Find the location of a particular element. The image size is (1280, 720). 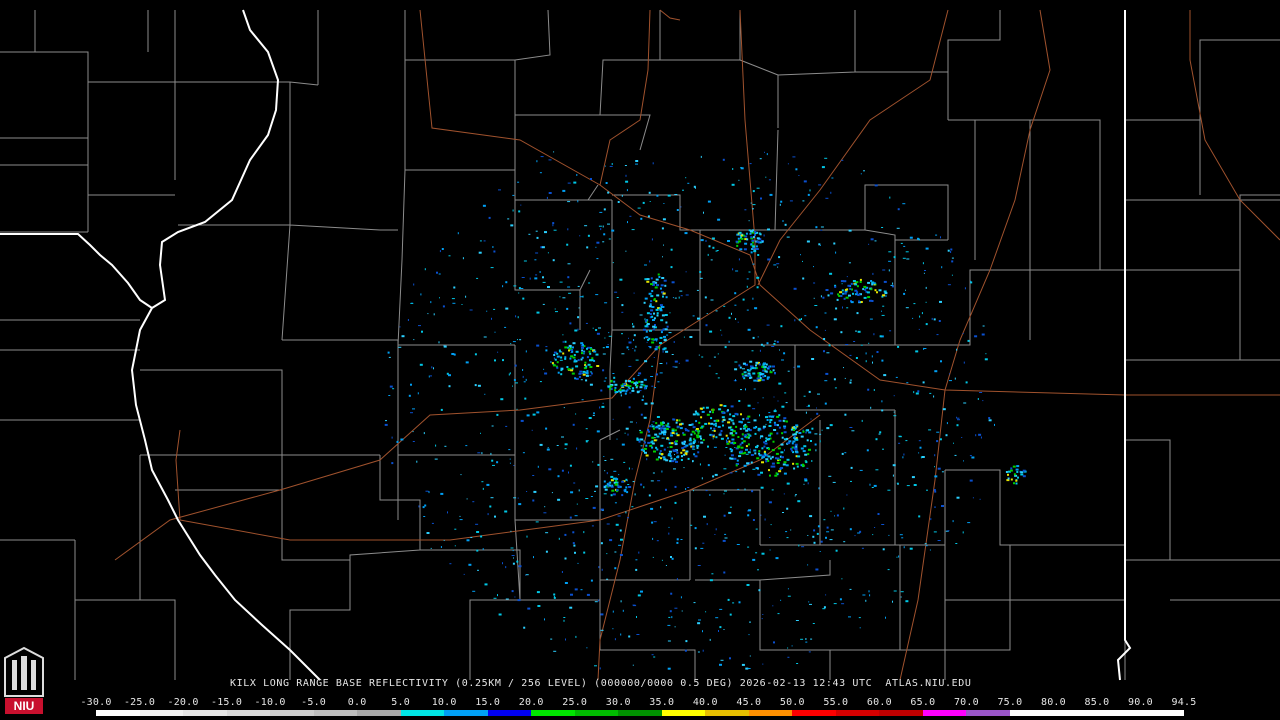

legend-label: -15.0 is located at coordinates (226, 702).